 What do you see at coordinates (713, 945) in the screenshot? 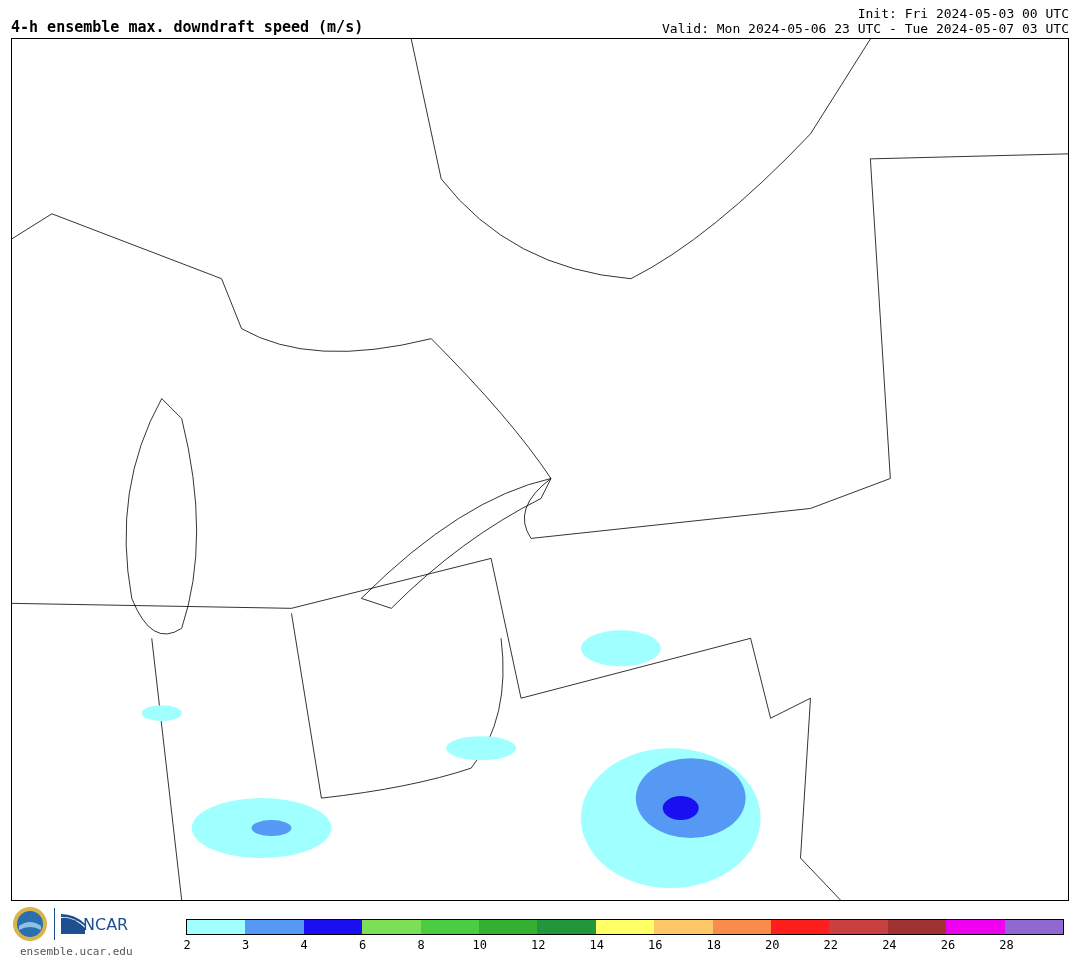
I see `scale-label: 18` at bounding box center [713, 945].